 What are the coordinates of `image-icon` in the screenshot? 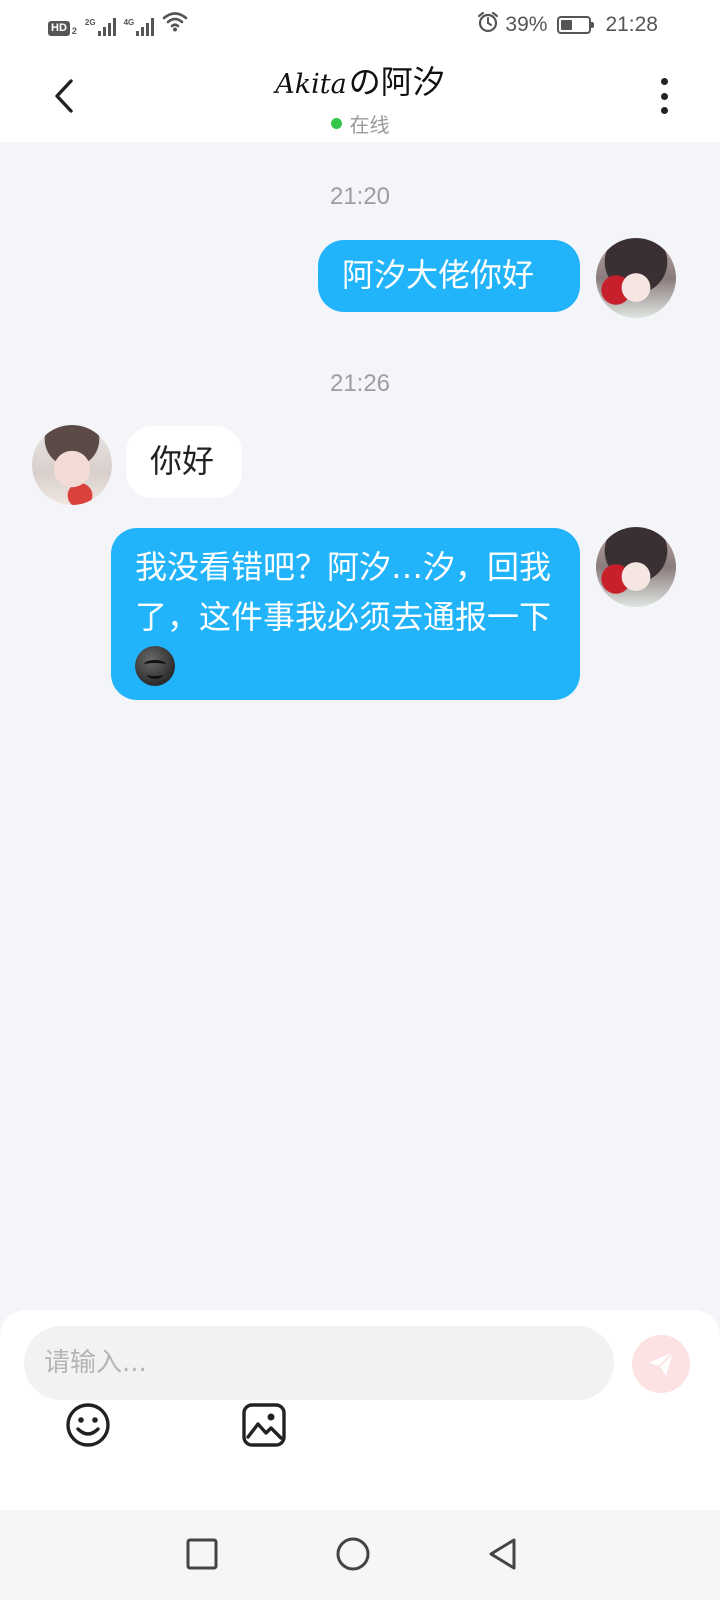 It's located at (264, 1425).